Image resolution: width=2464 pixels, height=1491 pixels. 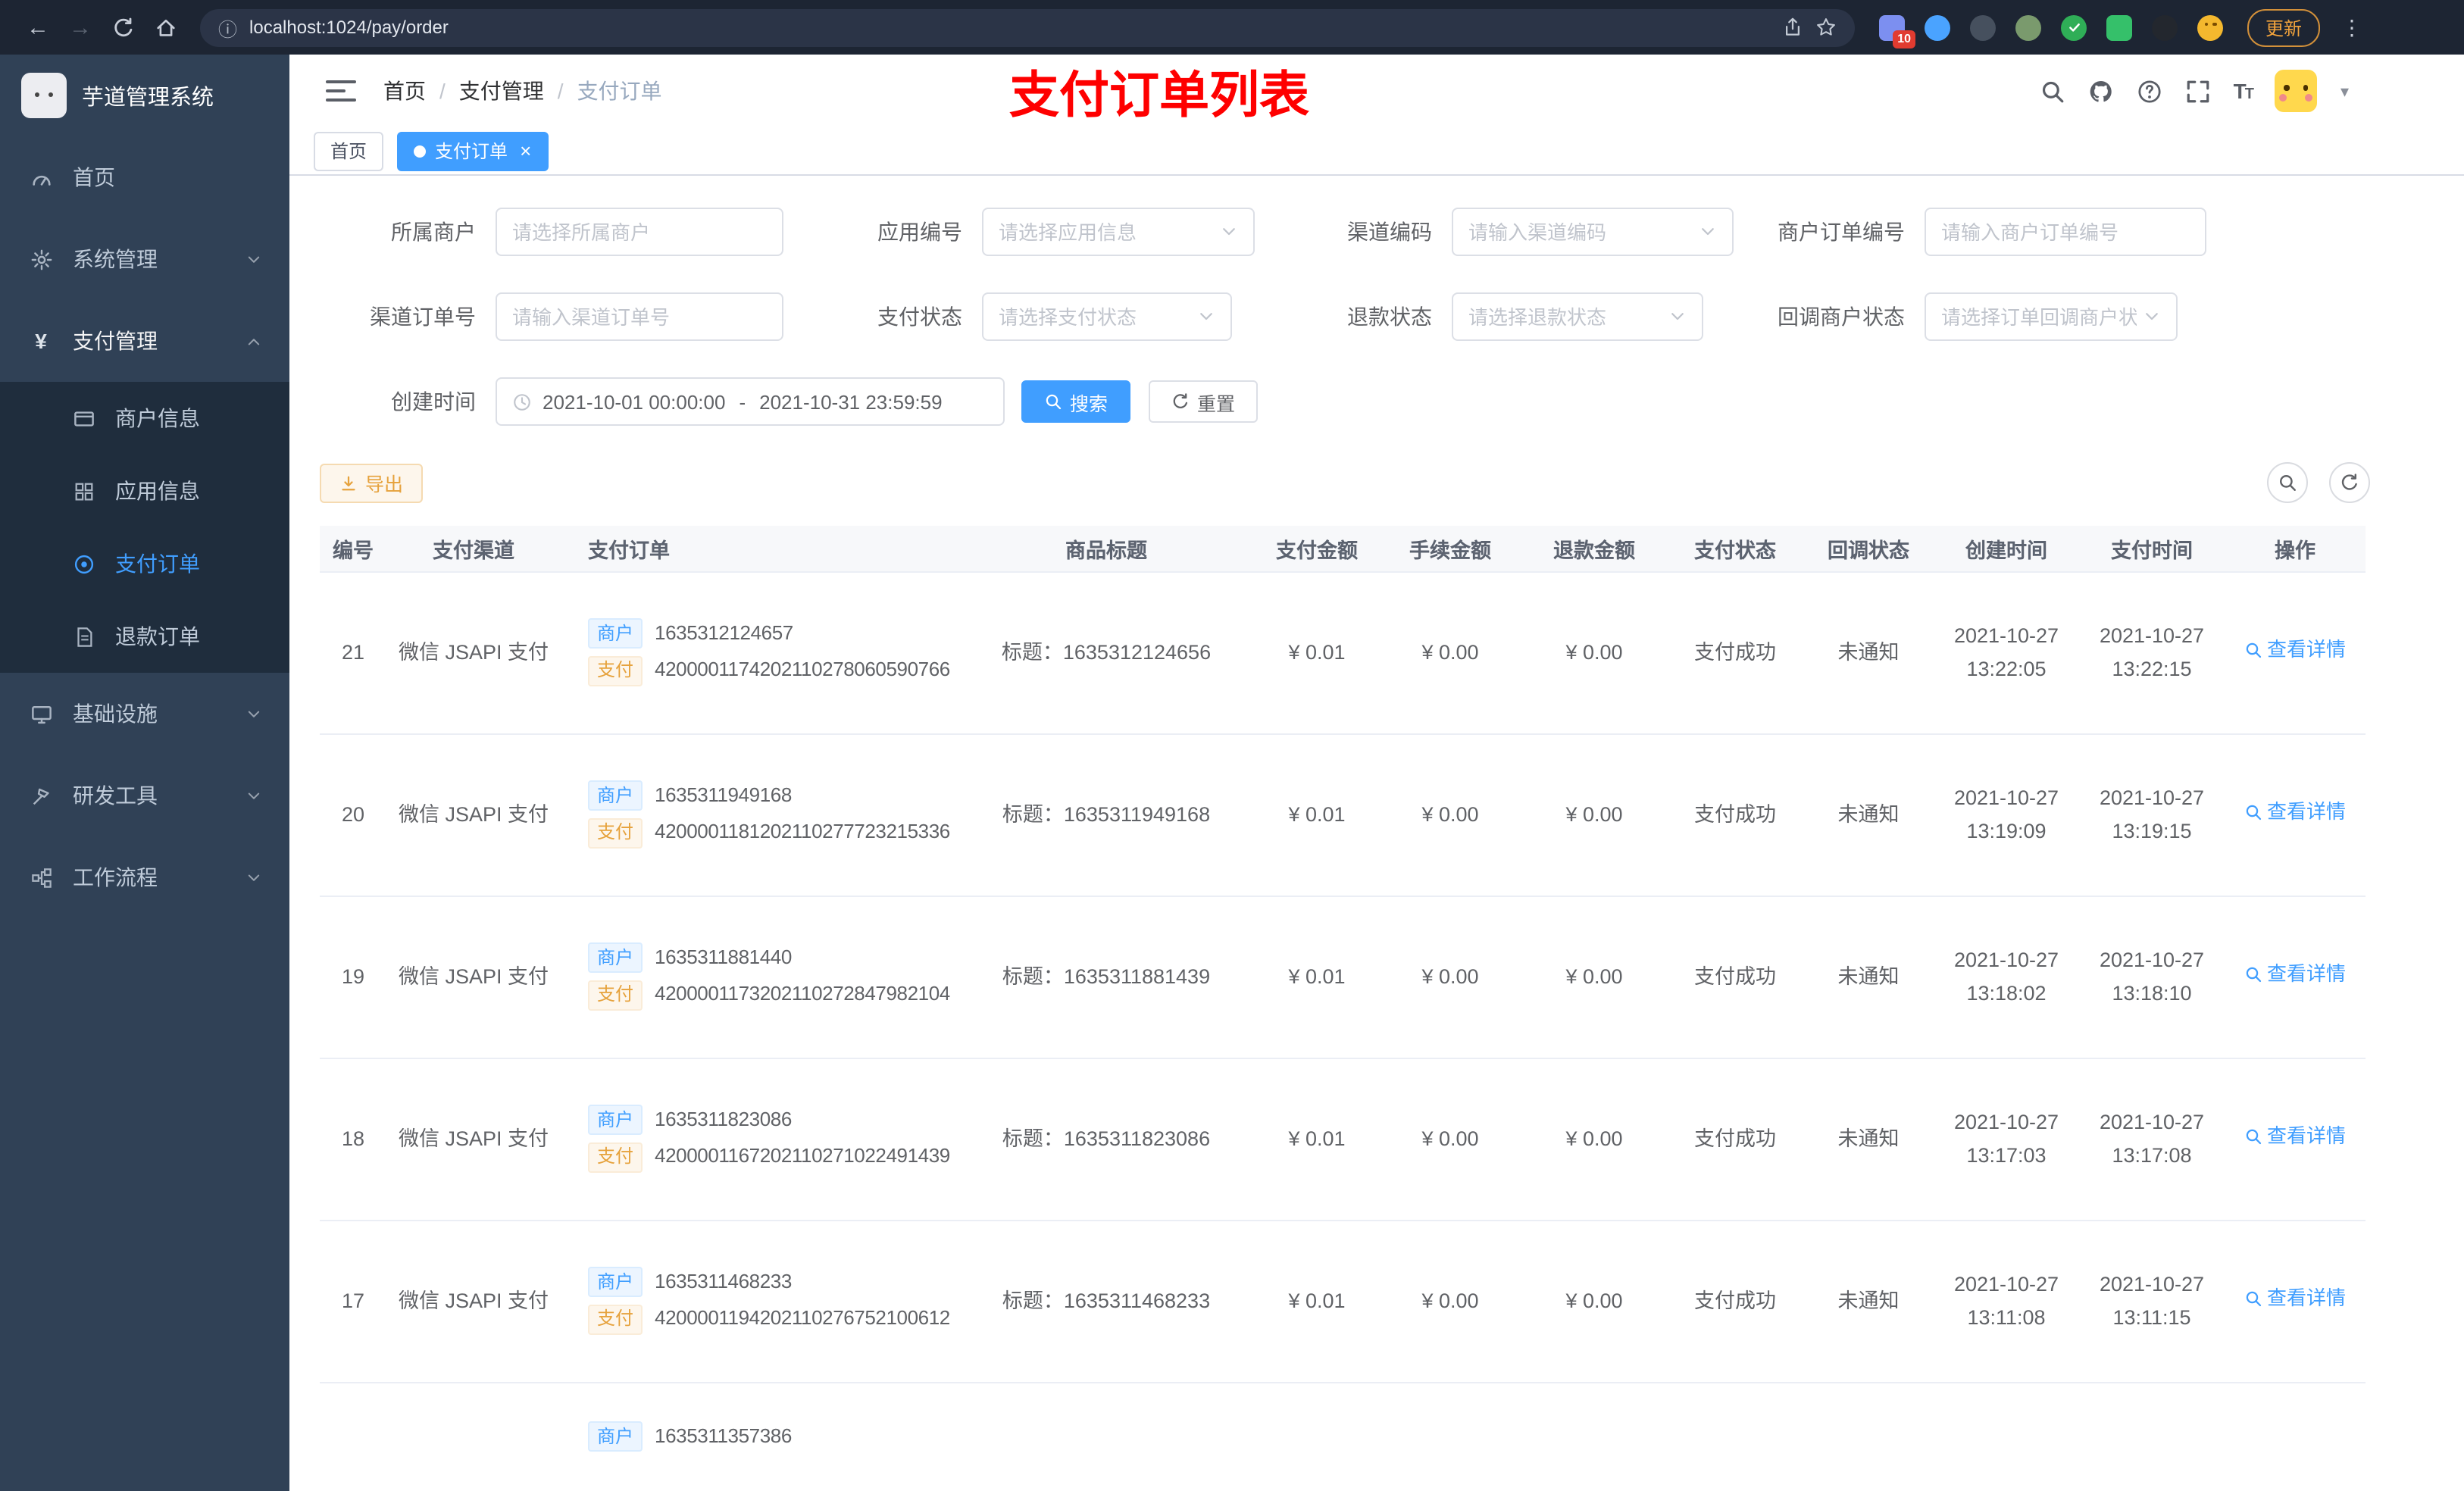 What do you see at coordinates (1106, 231) in the screenshot?
I see `app-no-select-input` at bounding box center [1106, 231].